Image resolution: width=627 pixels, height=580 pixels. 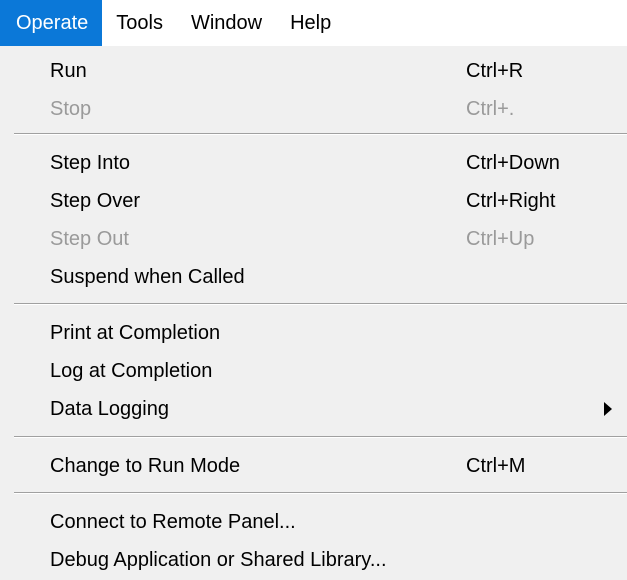 What do you see at coordinates (71, 108) in the screenshot?
I see `menu-item-label: Stop` at bounding box center [71, 108].